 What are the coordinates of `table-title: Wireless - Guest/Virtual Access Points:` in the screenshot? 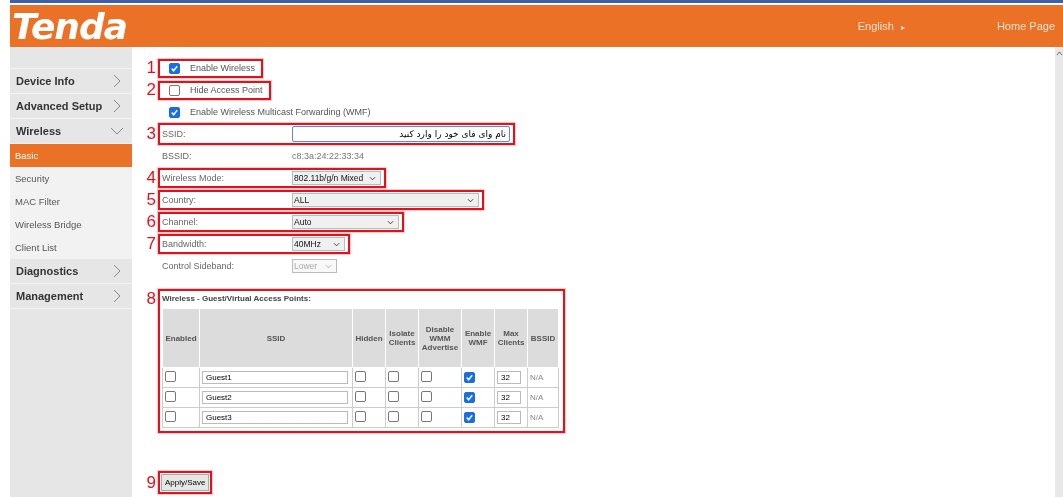 It's located at (236, 298).